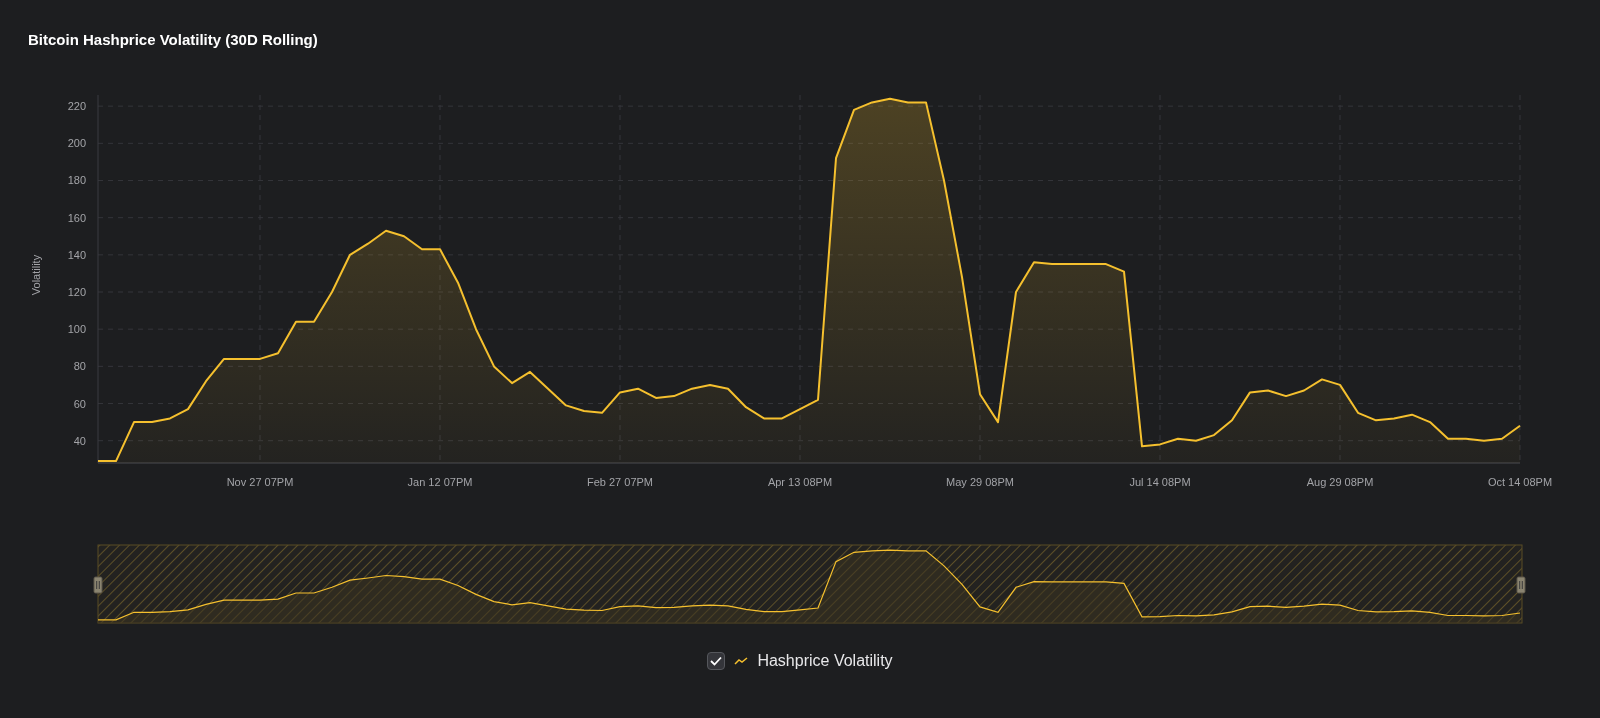  Describe the element at coordinates (76, 329) in the screenshot. I see `y-axis-label: 100` at that location.